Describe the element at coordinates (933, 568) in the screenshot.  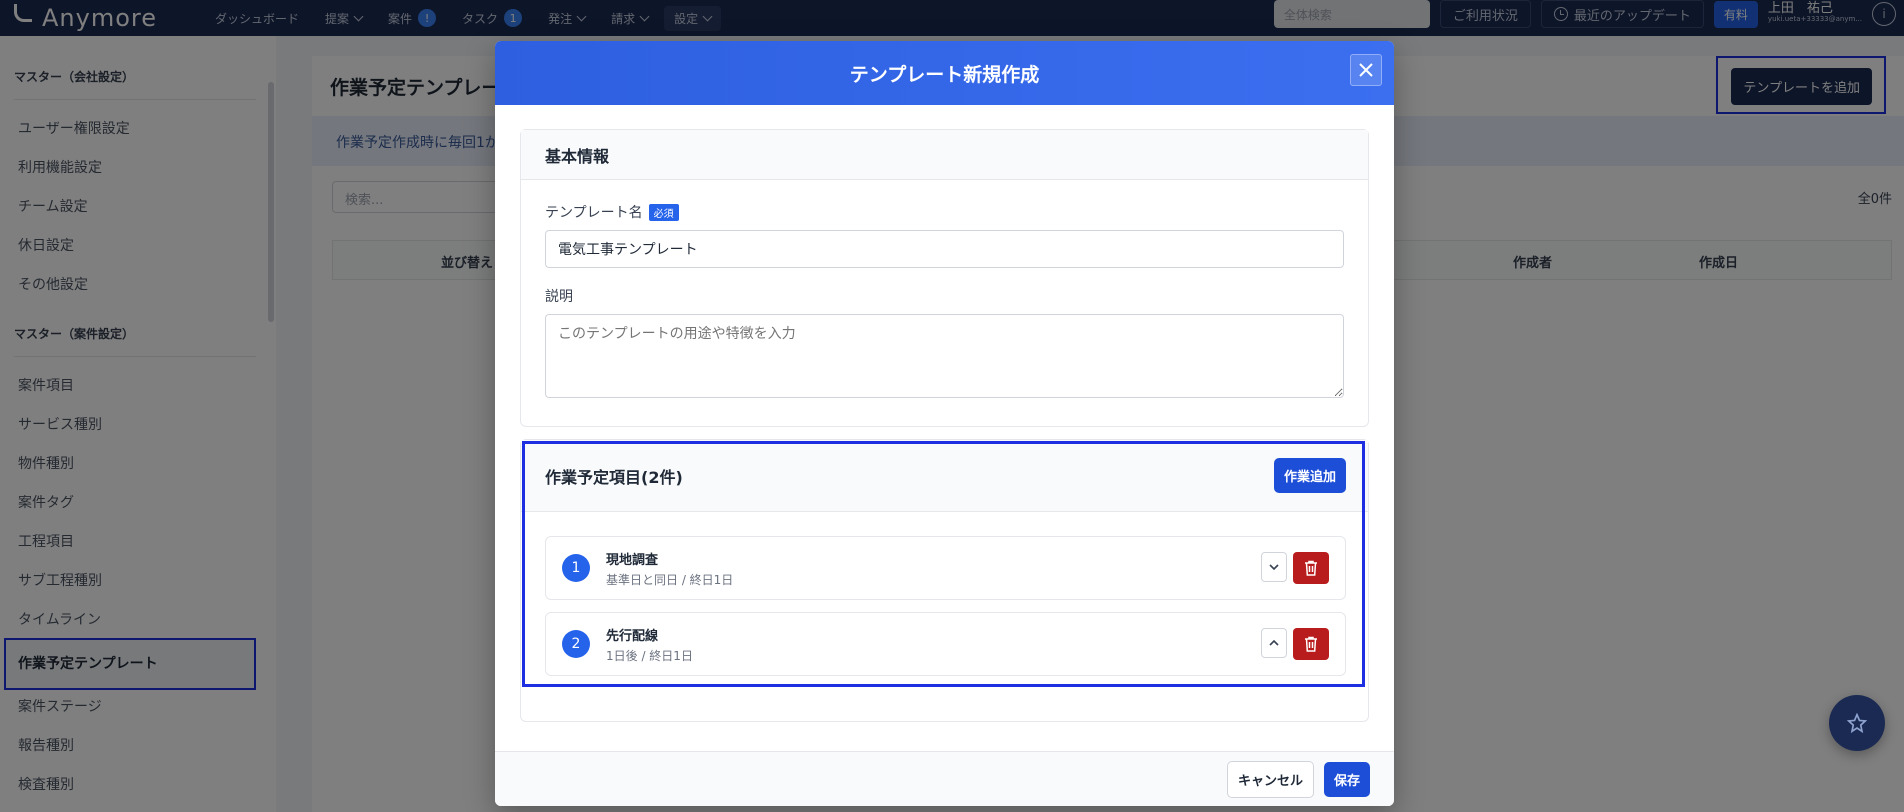
I see `work-item-text: 現地調査 基準日と同日 / 終日1日` at that location.